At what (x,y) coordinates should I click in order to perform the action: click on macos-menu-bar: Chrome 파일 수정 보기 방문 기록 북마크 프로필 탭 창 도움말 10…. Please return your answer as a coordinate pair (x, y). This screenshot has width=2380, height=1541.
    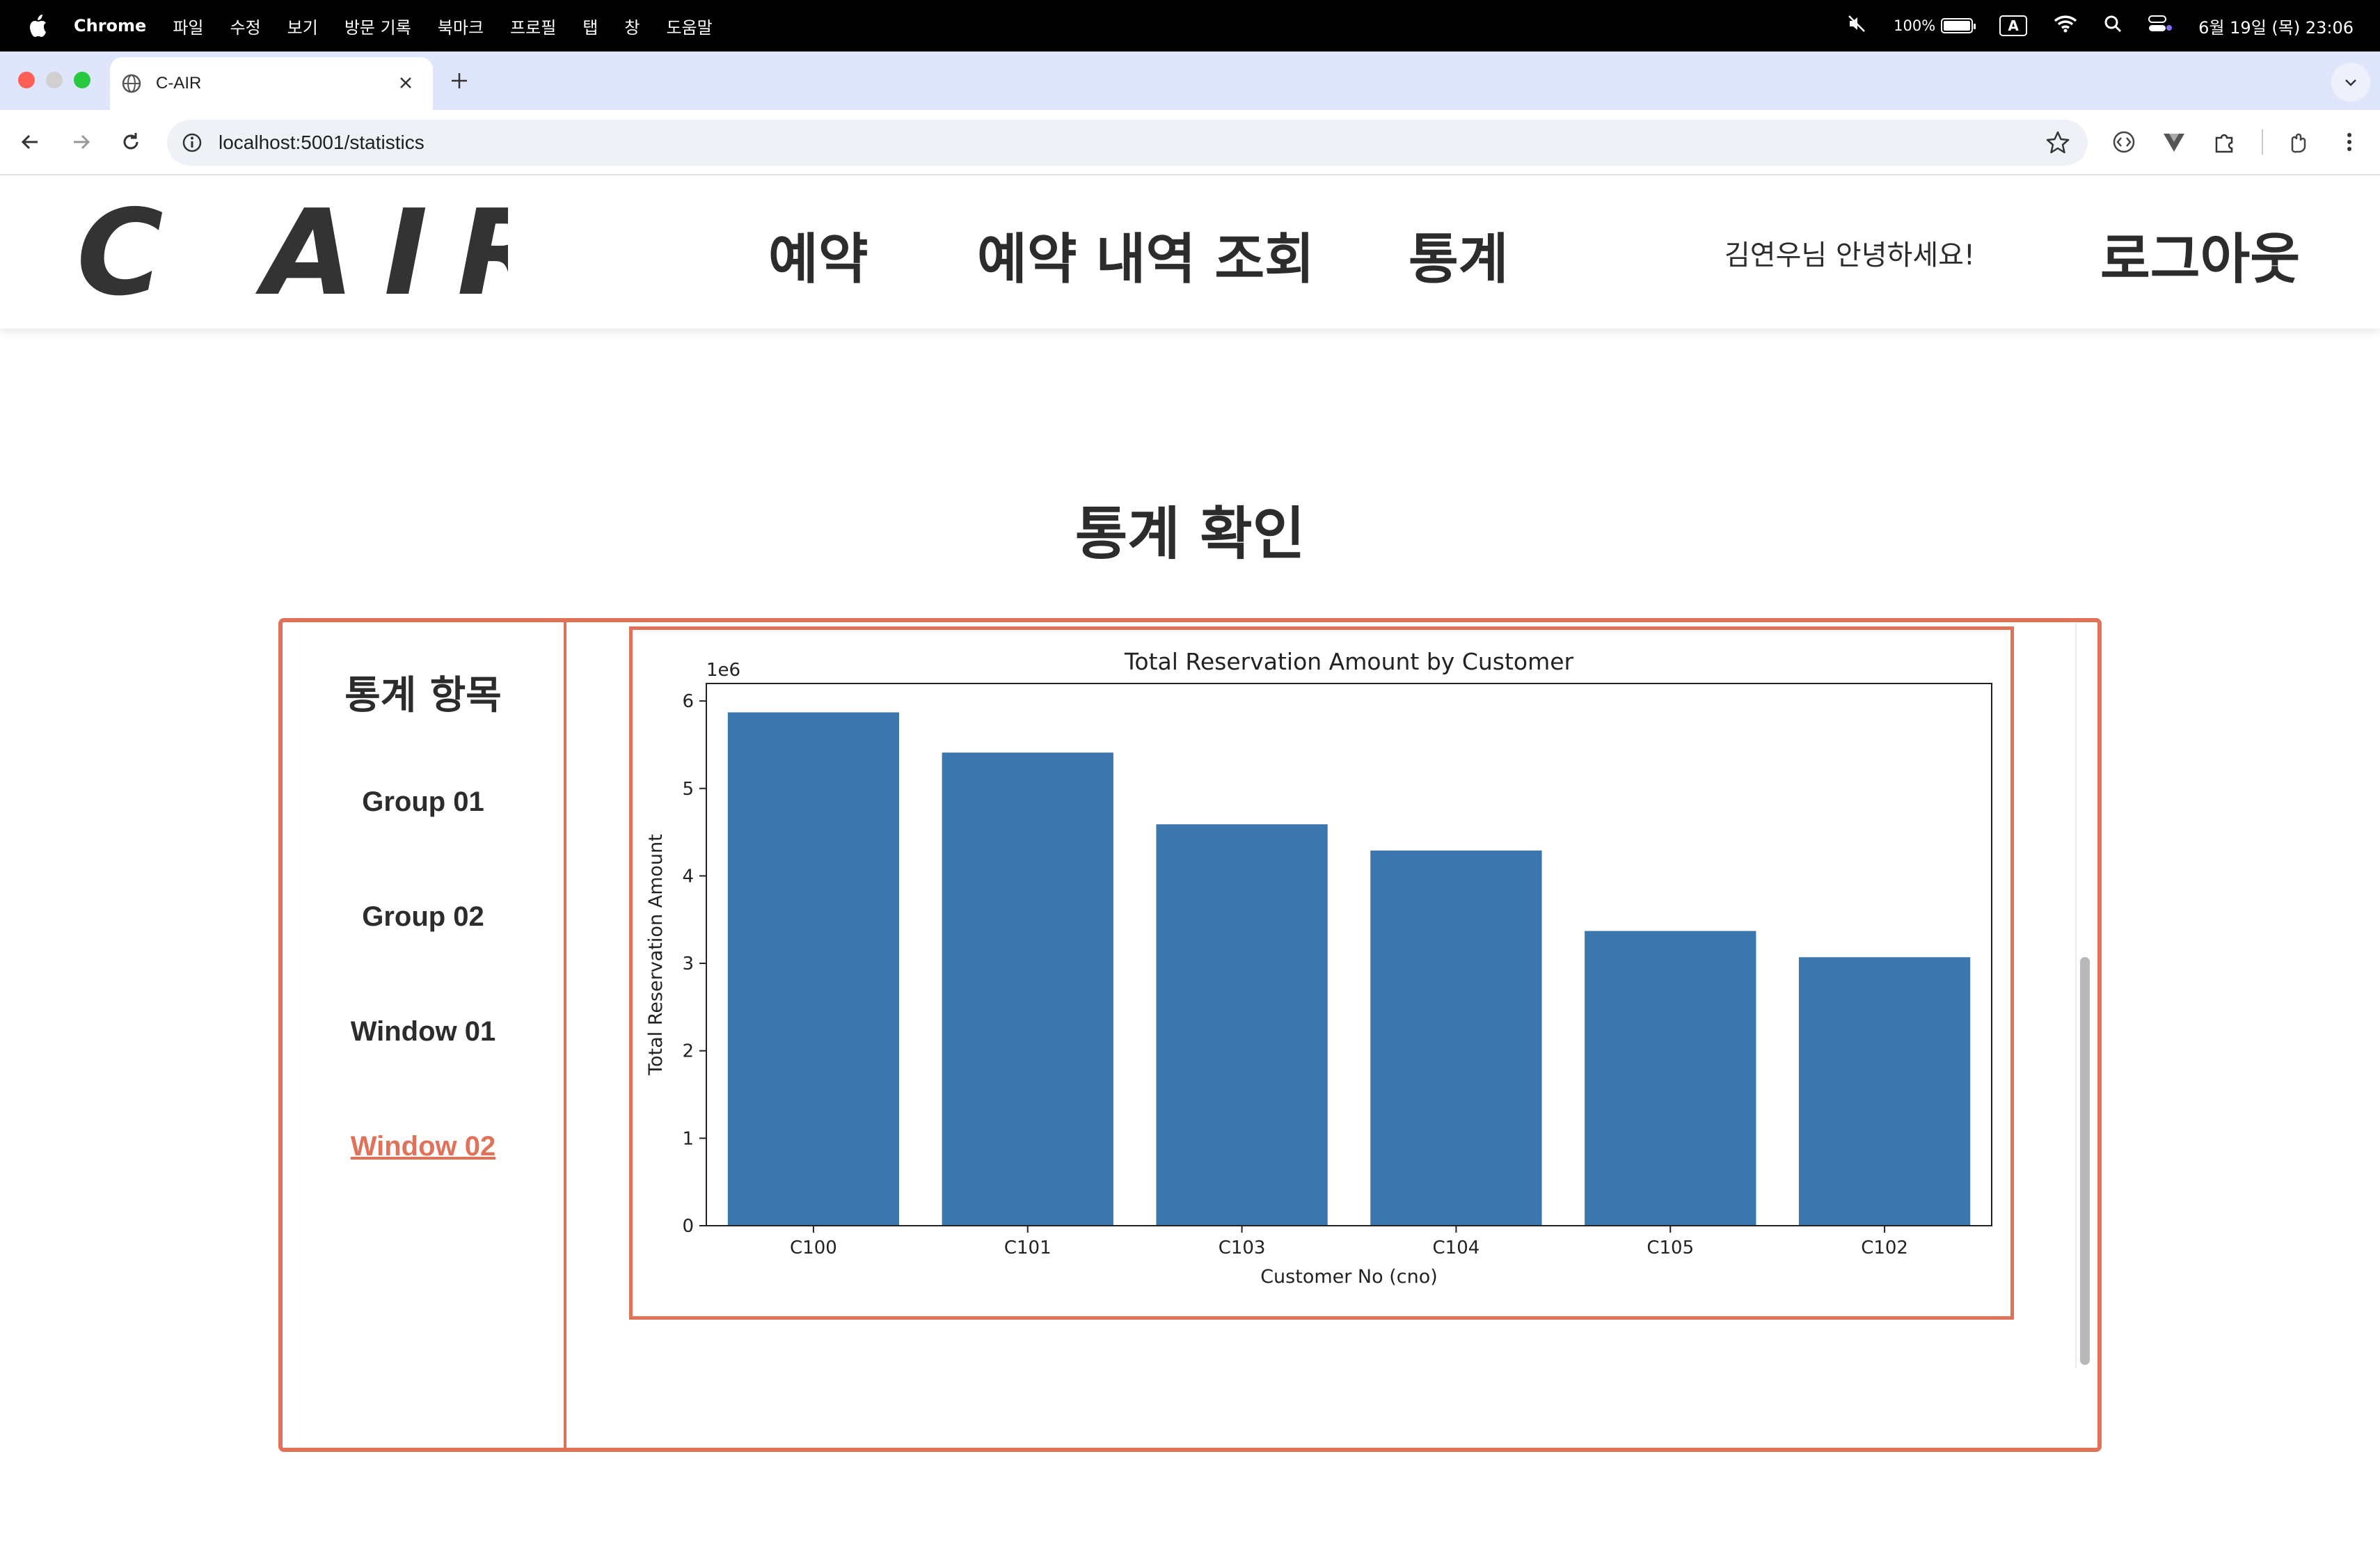
    Looking at the image, I should click on (1190, 26).